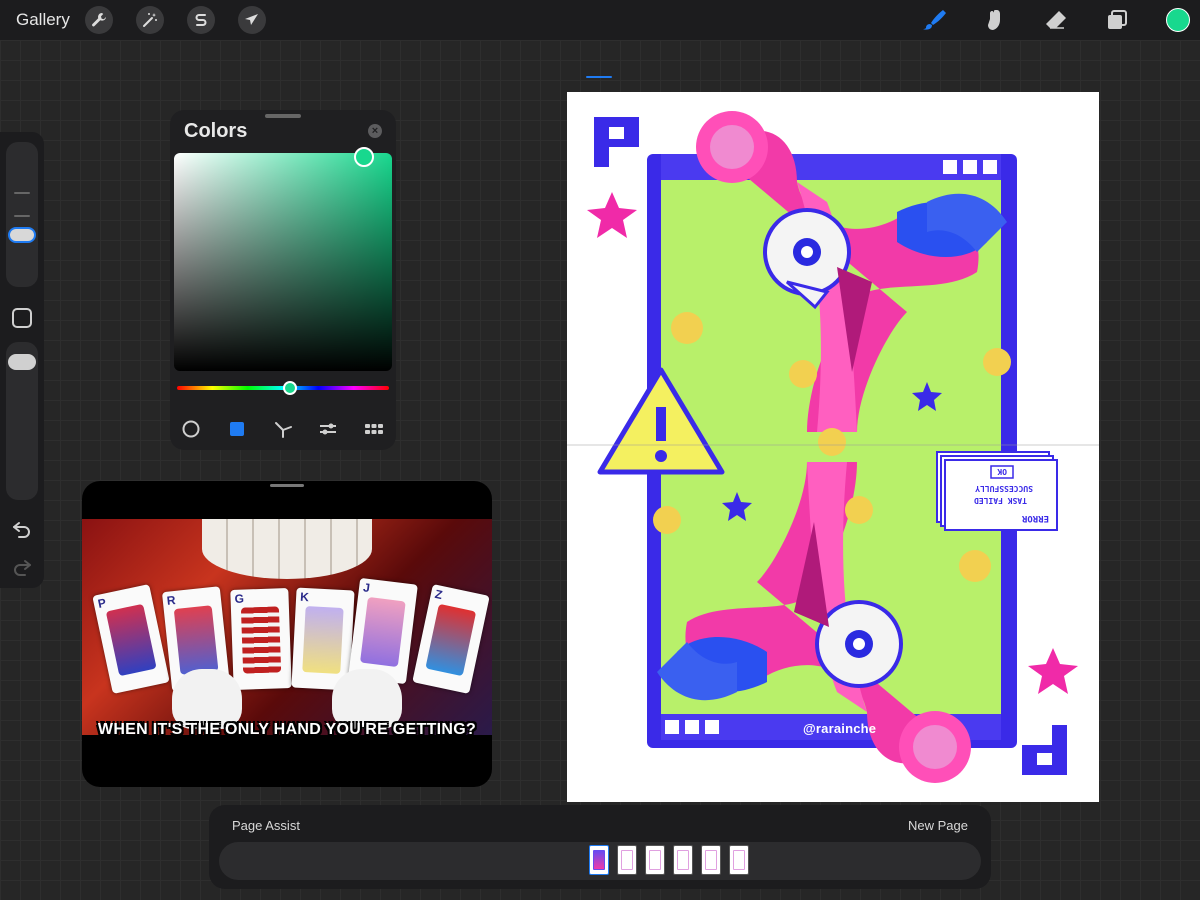 The image size is (1200, 900). What do you see at coordinates (283, 429) in the screenshot?
I see `harmony-icon` at bounding box center [283, 429].